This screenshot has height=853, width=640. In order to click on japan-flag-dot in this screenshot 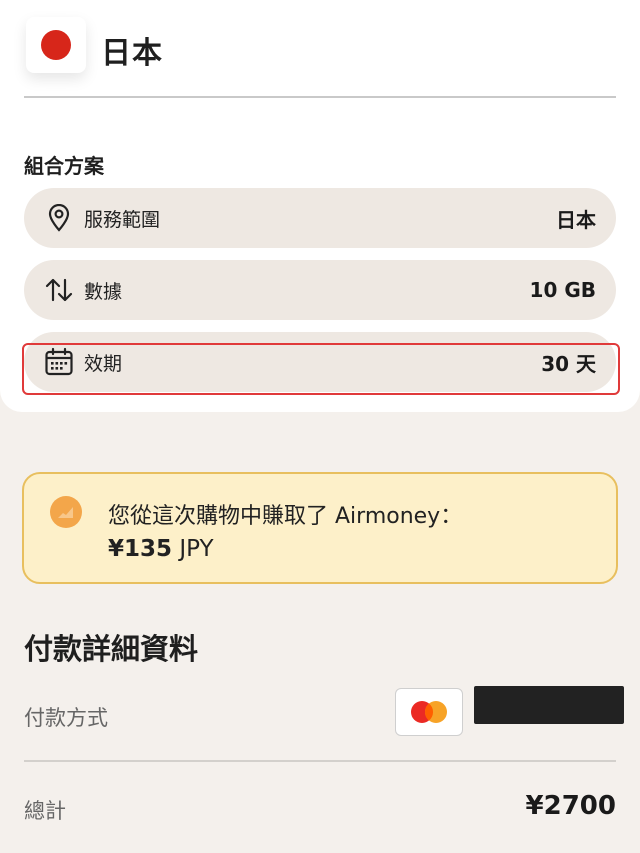, I will do `click(56, 45)`.